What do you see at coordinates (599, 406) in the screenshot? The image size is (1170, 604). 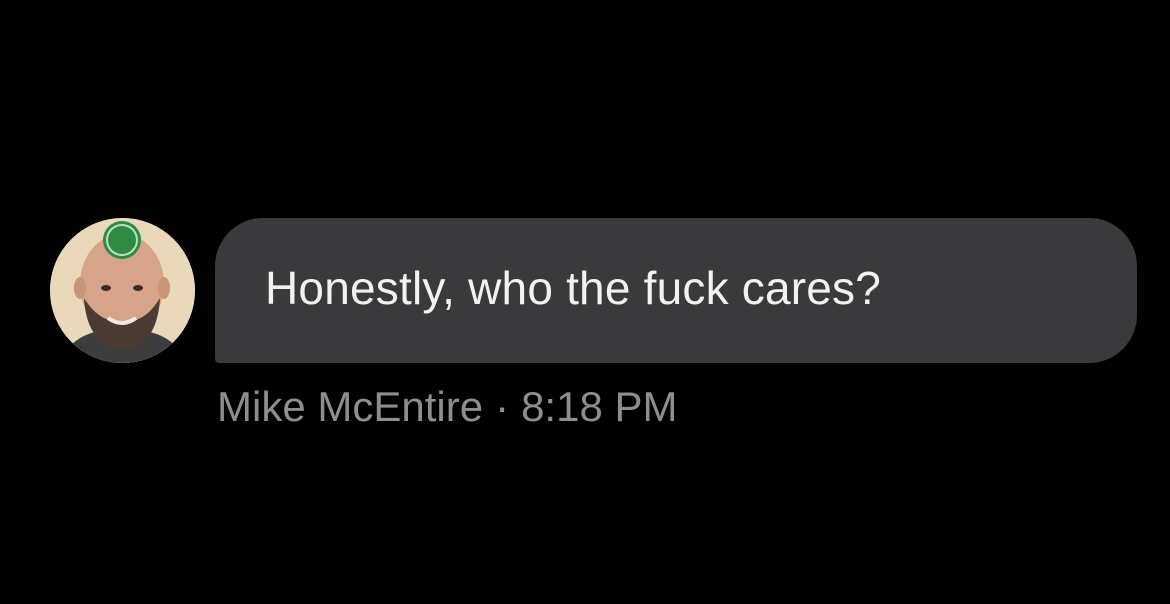 I see `message-time: 8:18 PM` at bounding box center [599, 406].